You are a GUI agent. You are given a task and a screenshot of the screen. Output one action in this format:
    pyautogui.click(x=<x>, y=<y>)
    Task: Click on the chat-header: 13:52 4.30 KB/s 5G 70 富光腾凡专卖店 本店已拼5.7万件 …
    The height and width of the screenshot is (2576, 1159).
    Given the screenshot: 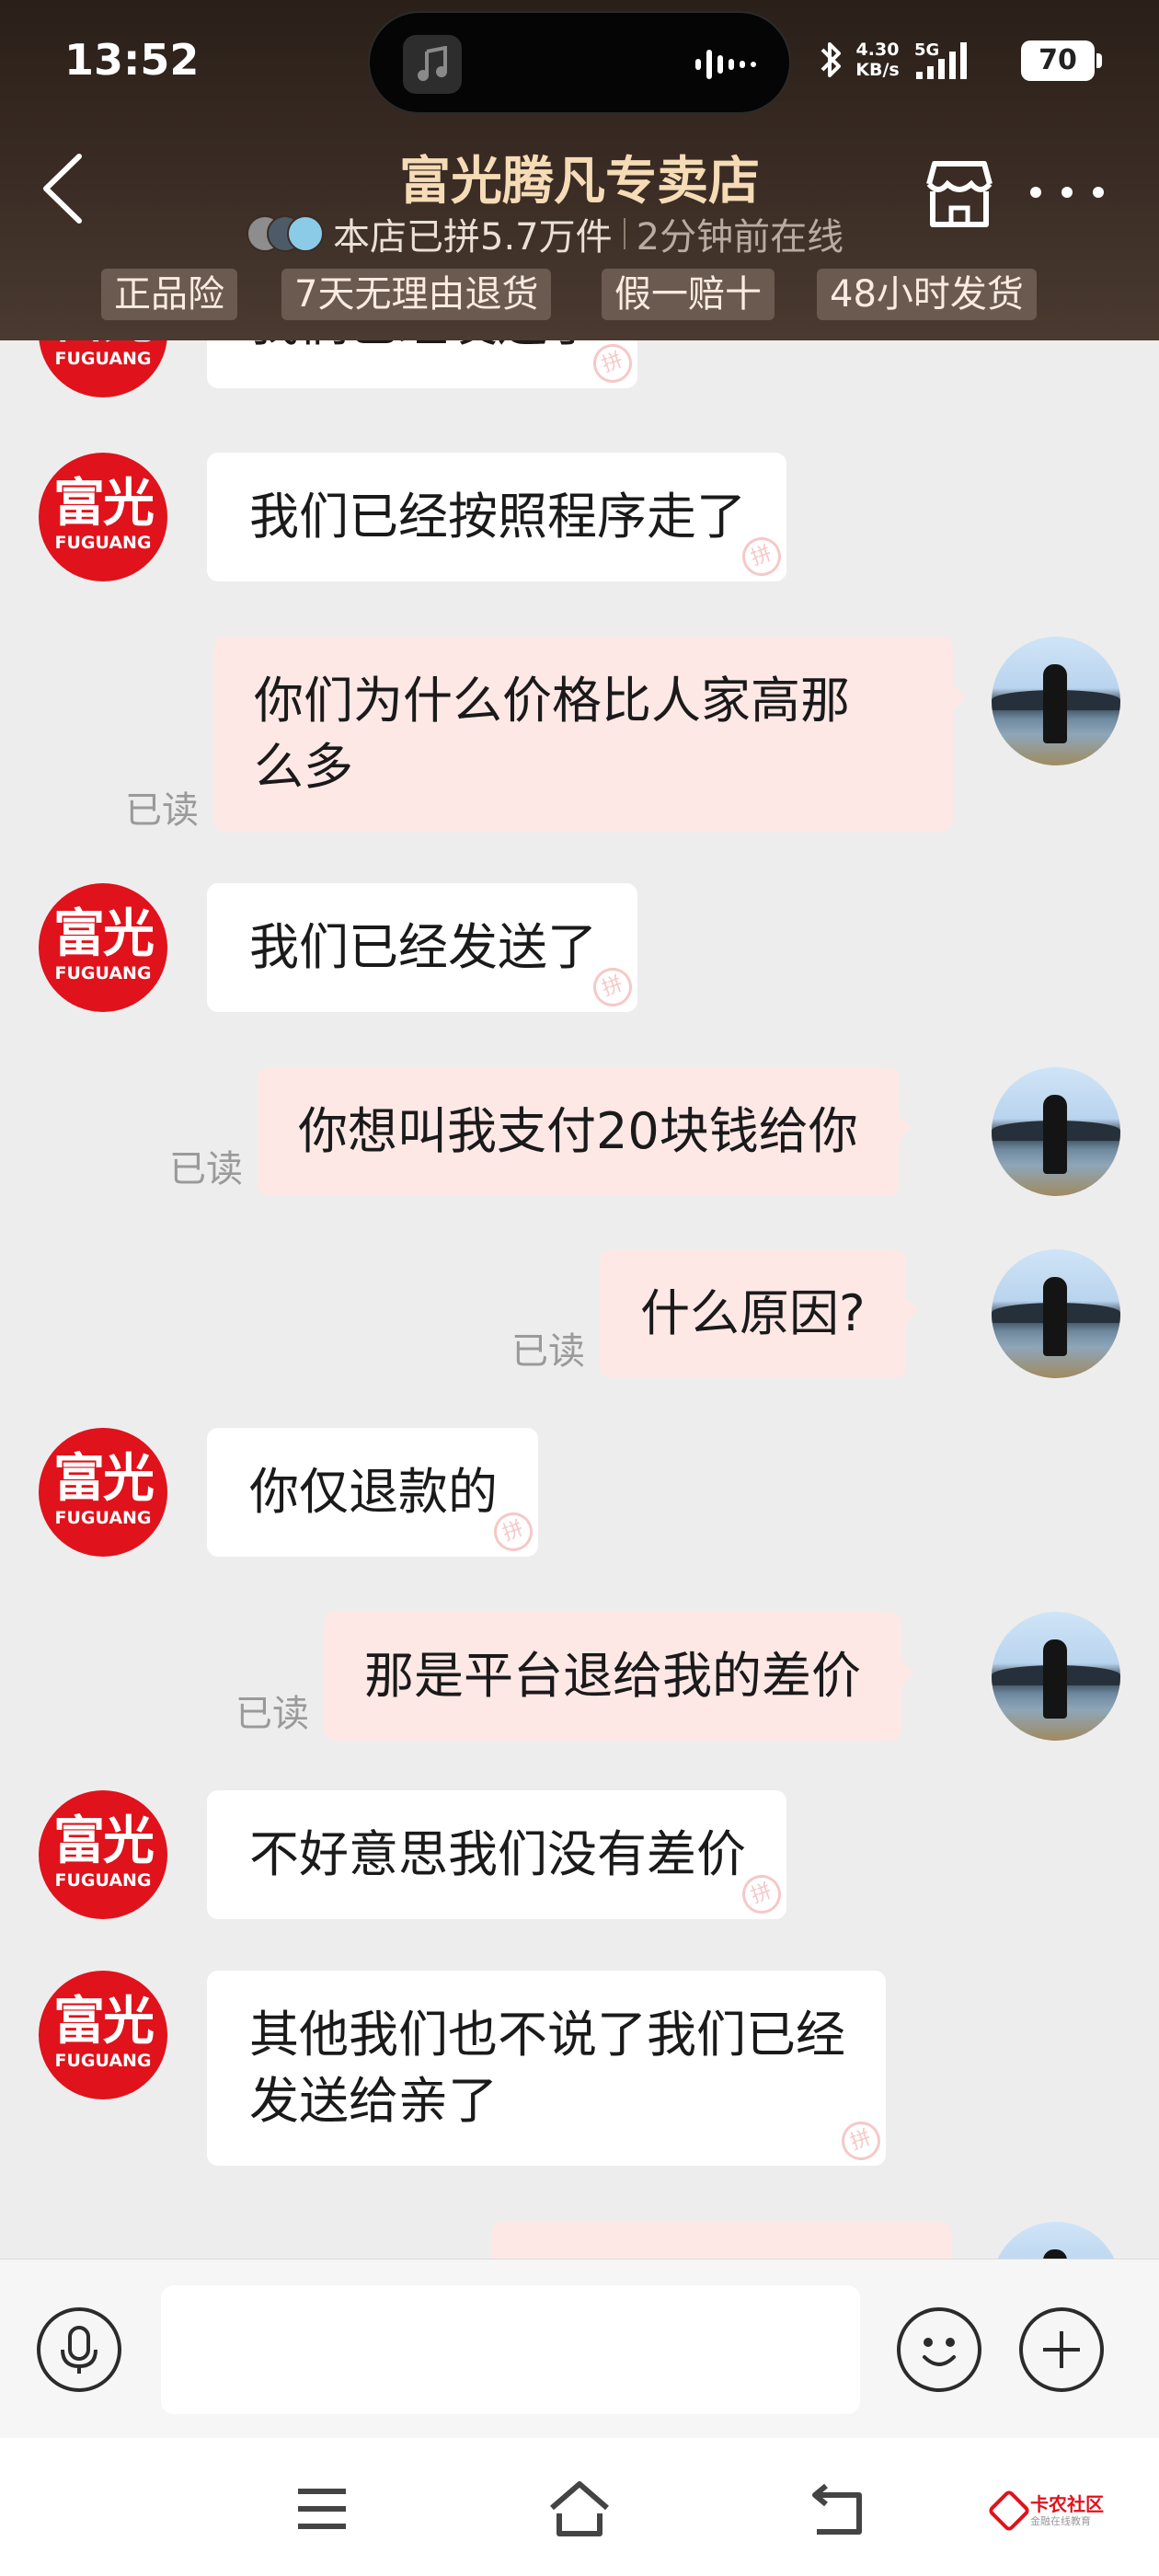 What is the action you would take?
    pyautogui.click(x=579, y=170)
    